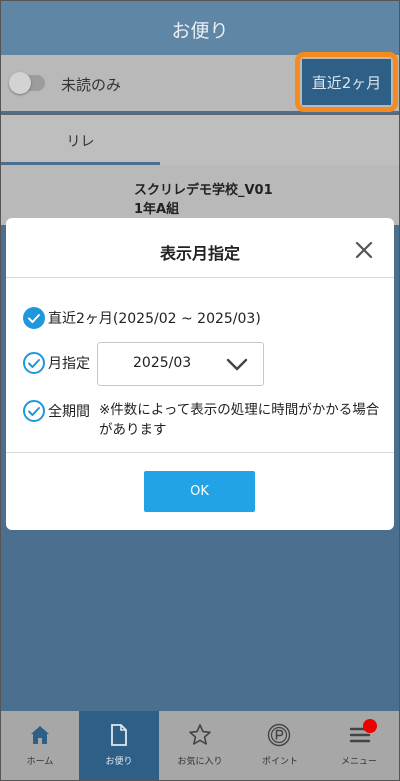 This screenshot has width=400, height=781. Describe the element at coordinates (237, 364) in the screenshot. I see `chevron-down-icon` at that location.